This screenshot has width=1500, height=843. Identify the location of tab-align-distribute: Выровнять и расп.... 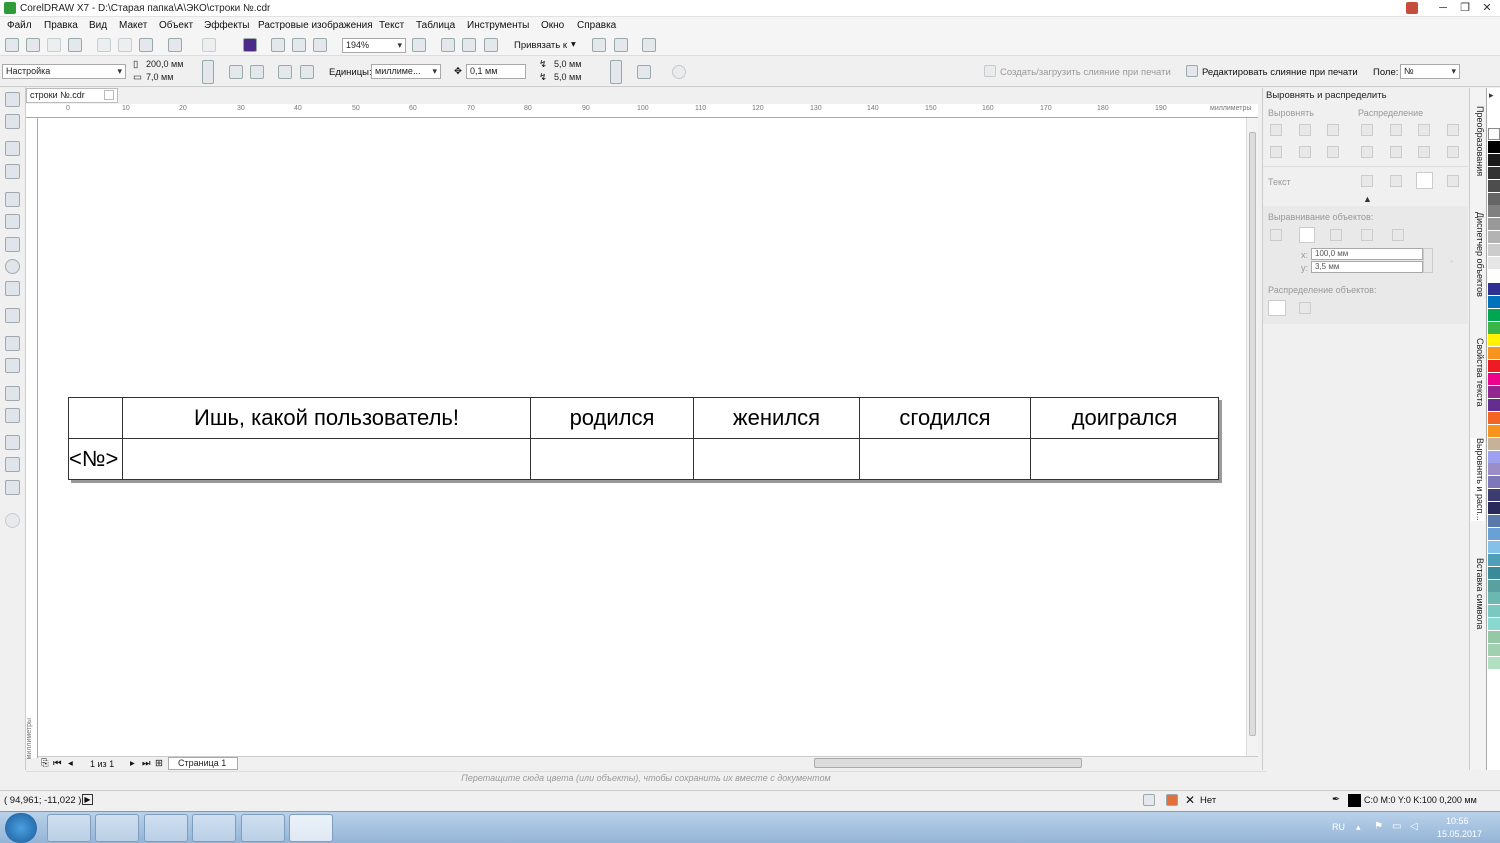
(1478, 479).